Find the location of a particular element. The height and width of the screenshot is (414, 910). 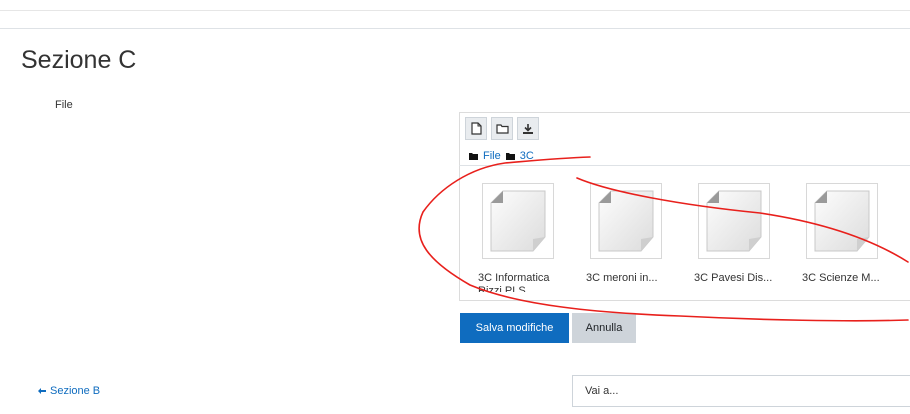

header-divider is located at coordinates (455, 28).